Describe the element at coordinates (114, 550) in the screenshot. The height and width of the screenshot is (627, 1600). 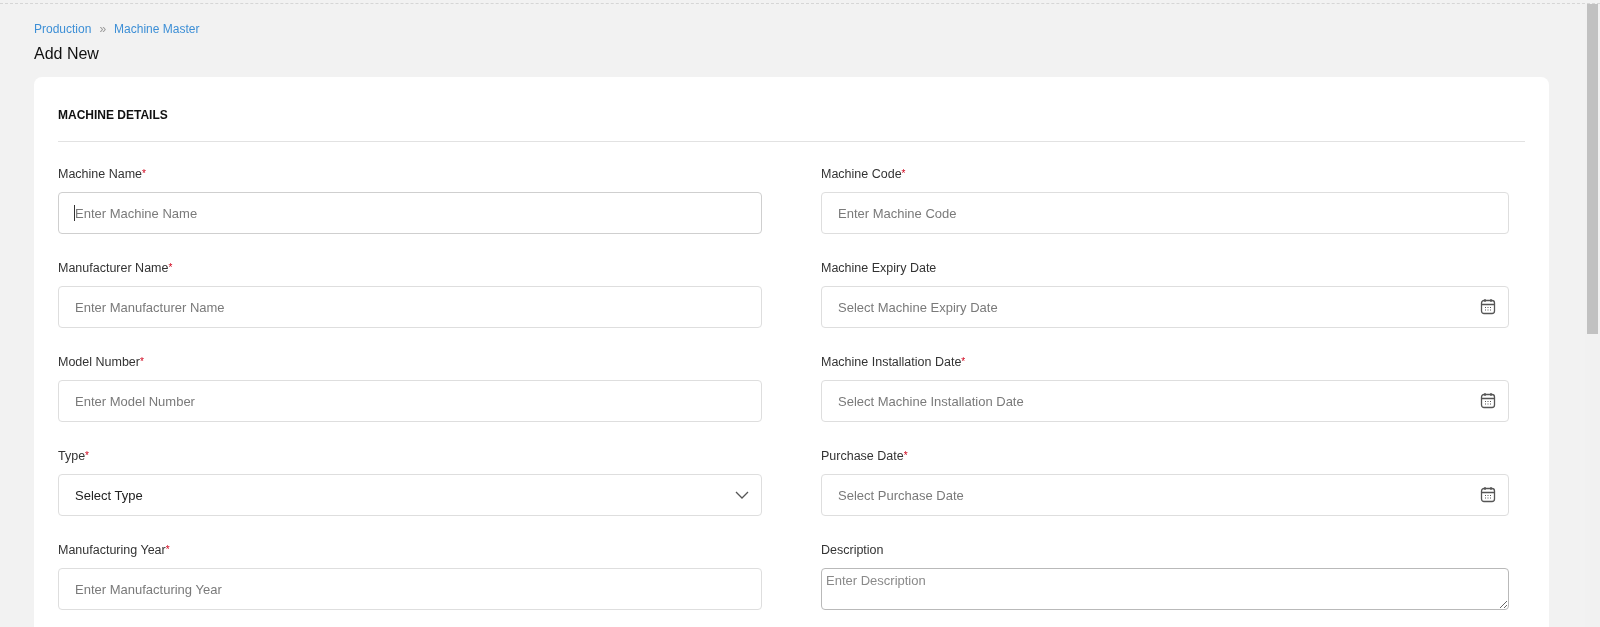
I see `field-label: Manufacturing Year*` at that location.